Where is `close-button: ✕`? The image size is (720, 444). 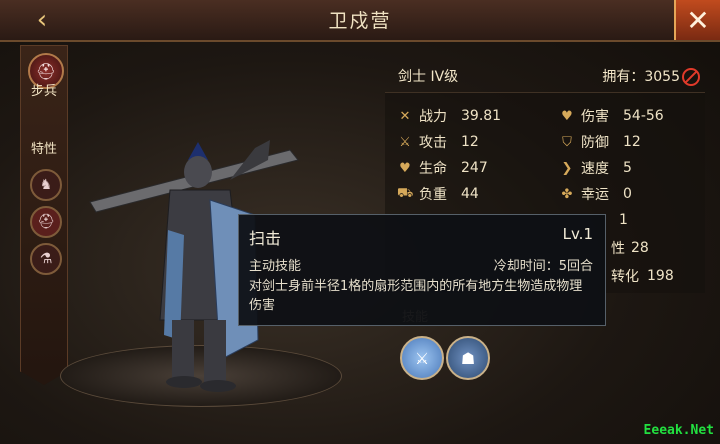 close-button: ✕ is located at coordinates (697, 20).